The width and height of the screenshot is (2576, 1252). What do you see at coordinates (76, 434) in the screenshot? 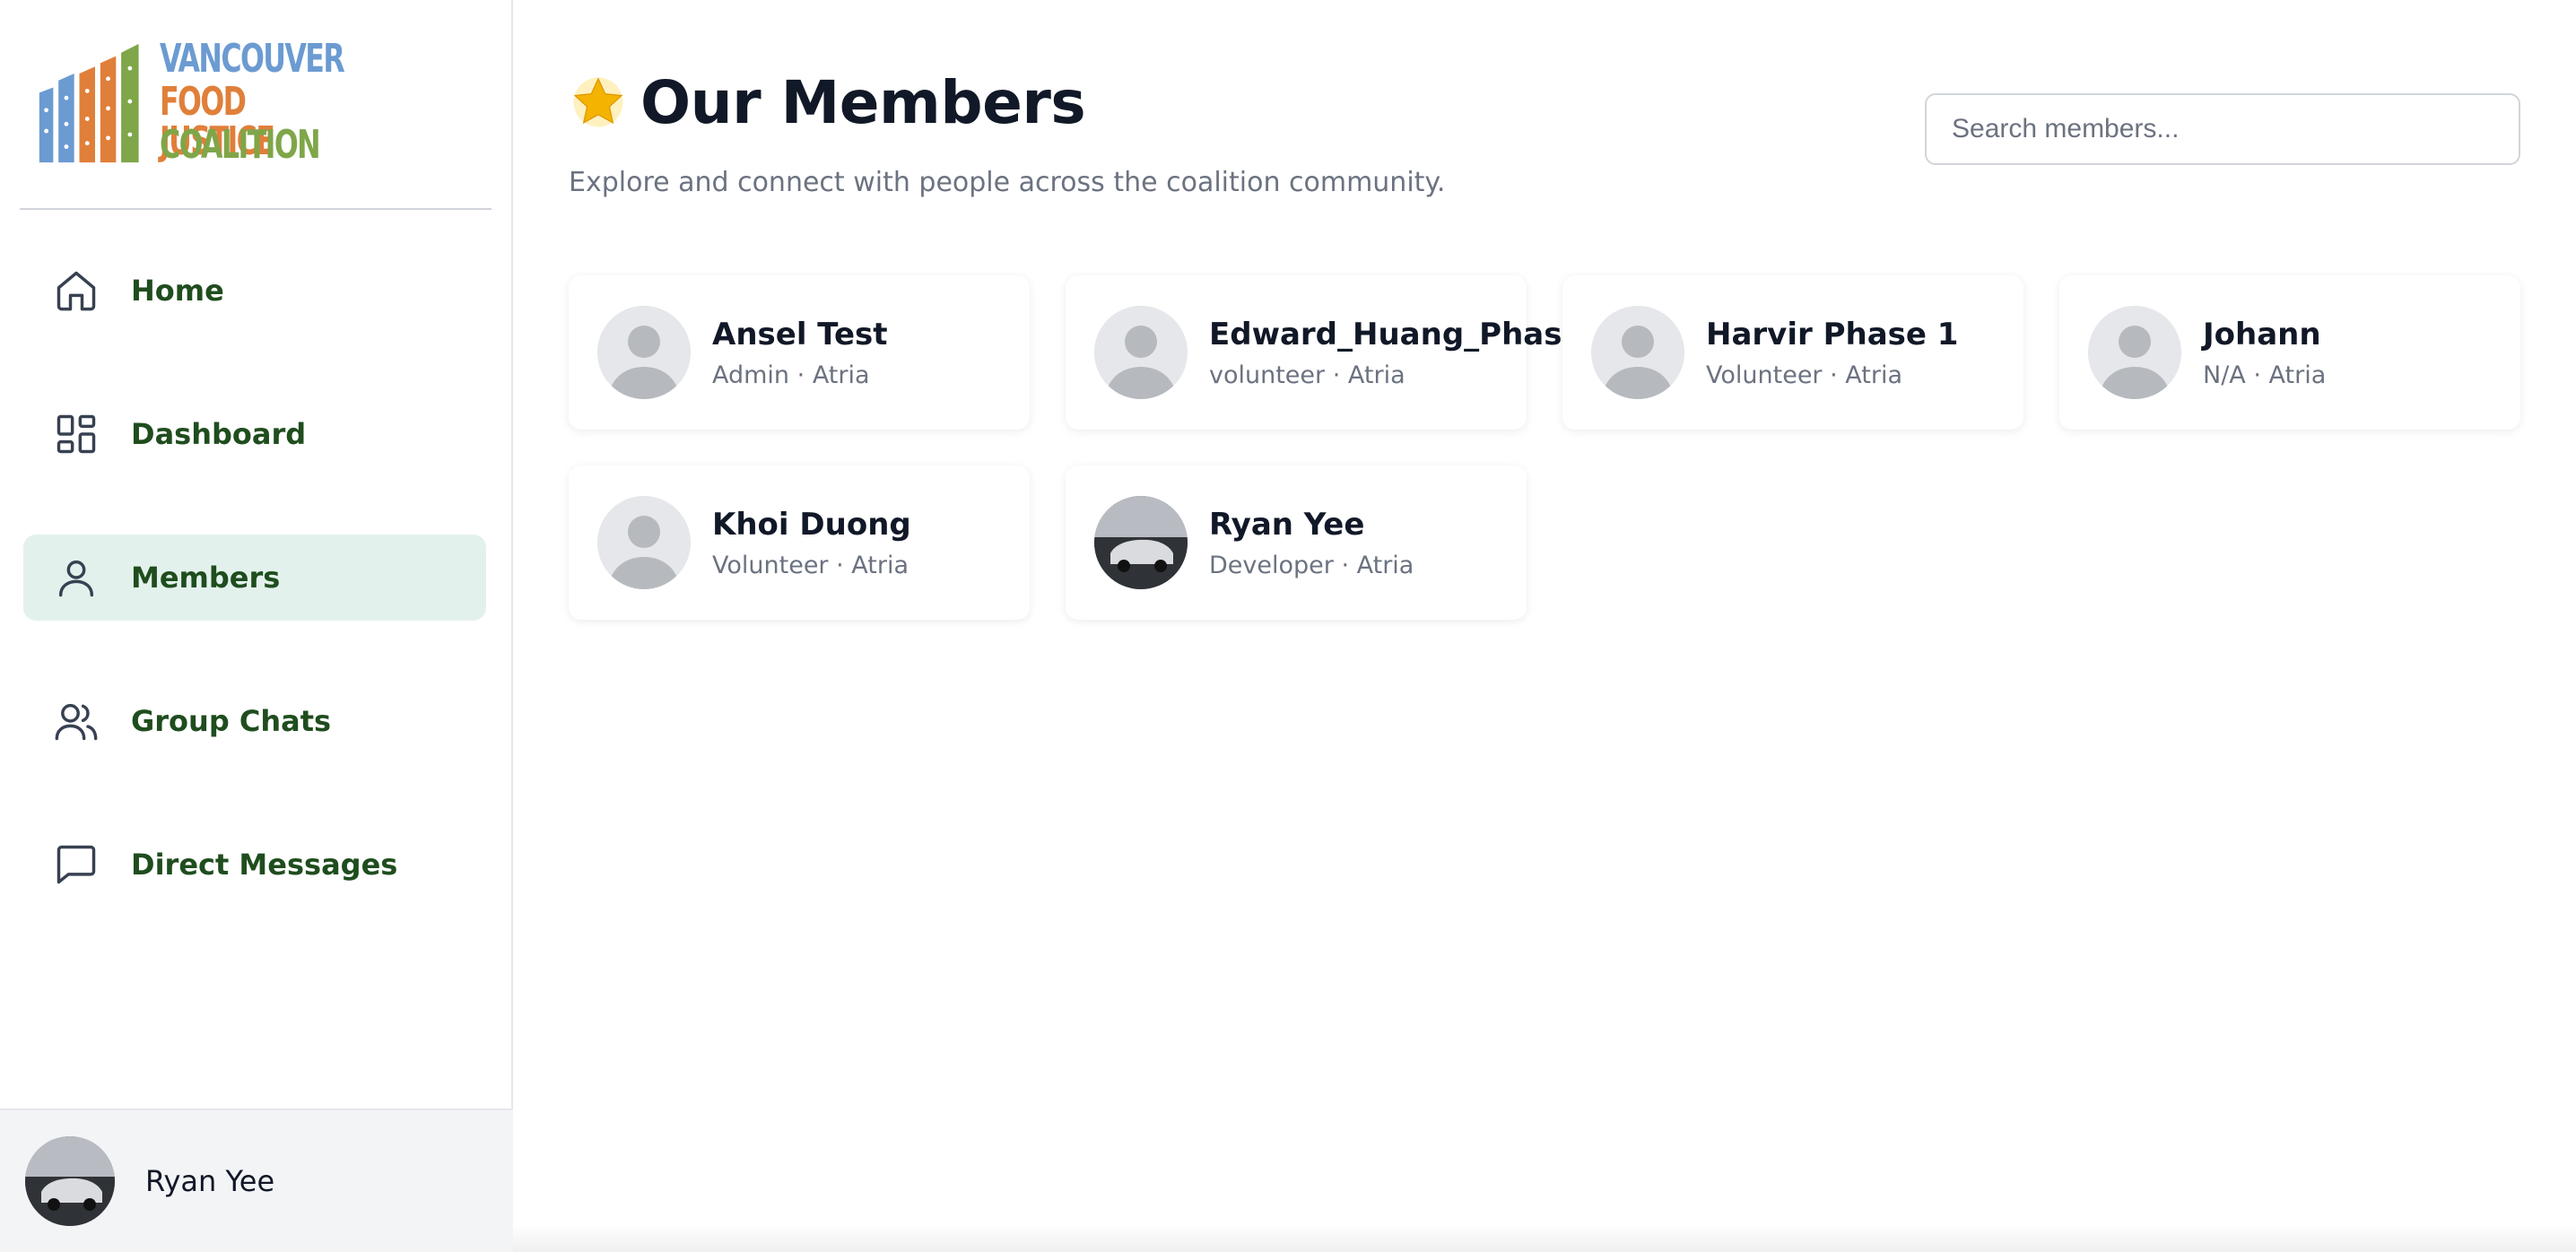
I see `dashboard-icon` at bounding box center [76, 434].